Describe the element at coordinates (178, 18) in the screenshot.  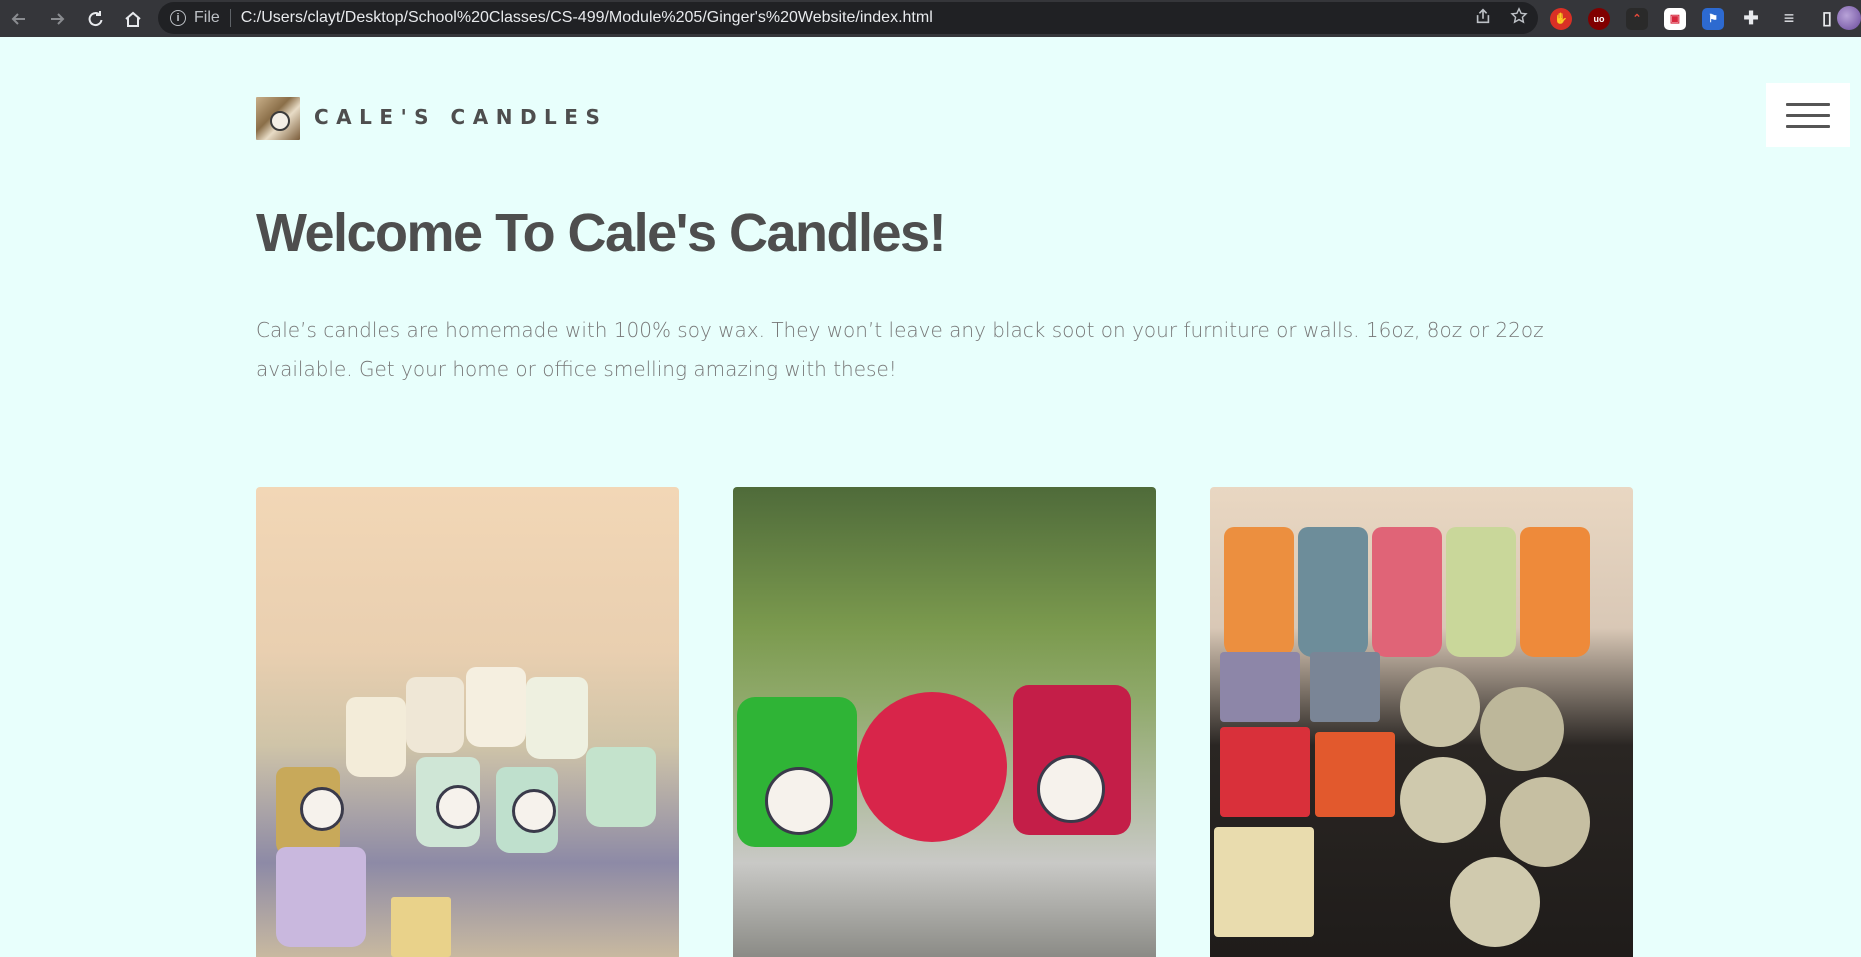
I see `info-icon: i` at that location.